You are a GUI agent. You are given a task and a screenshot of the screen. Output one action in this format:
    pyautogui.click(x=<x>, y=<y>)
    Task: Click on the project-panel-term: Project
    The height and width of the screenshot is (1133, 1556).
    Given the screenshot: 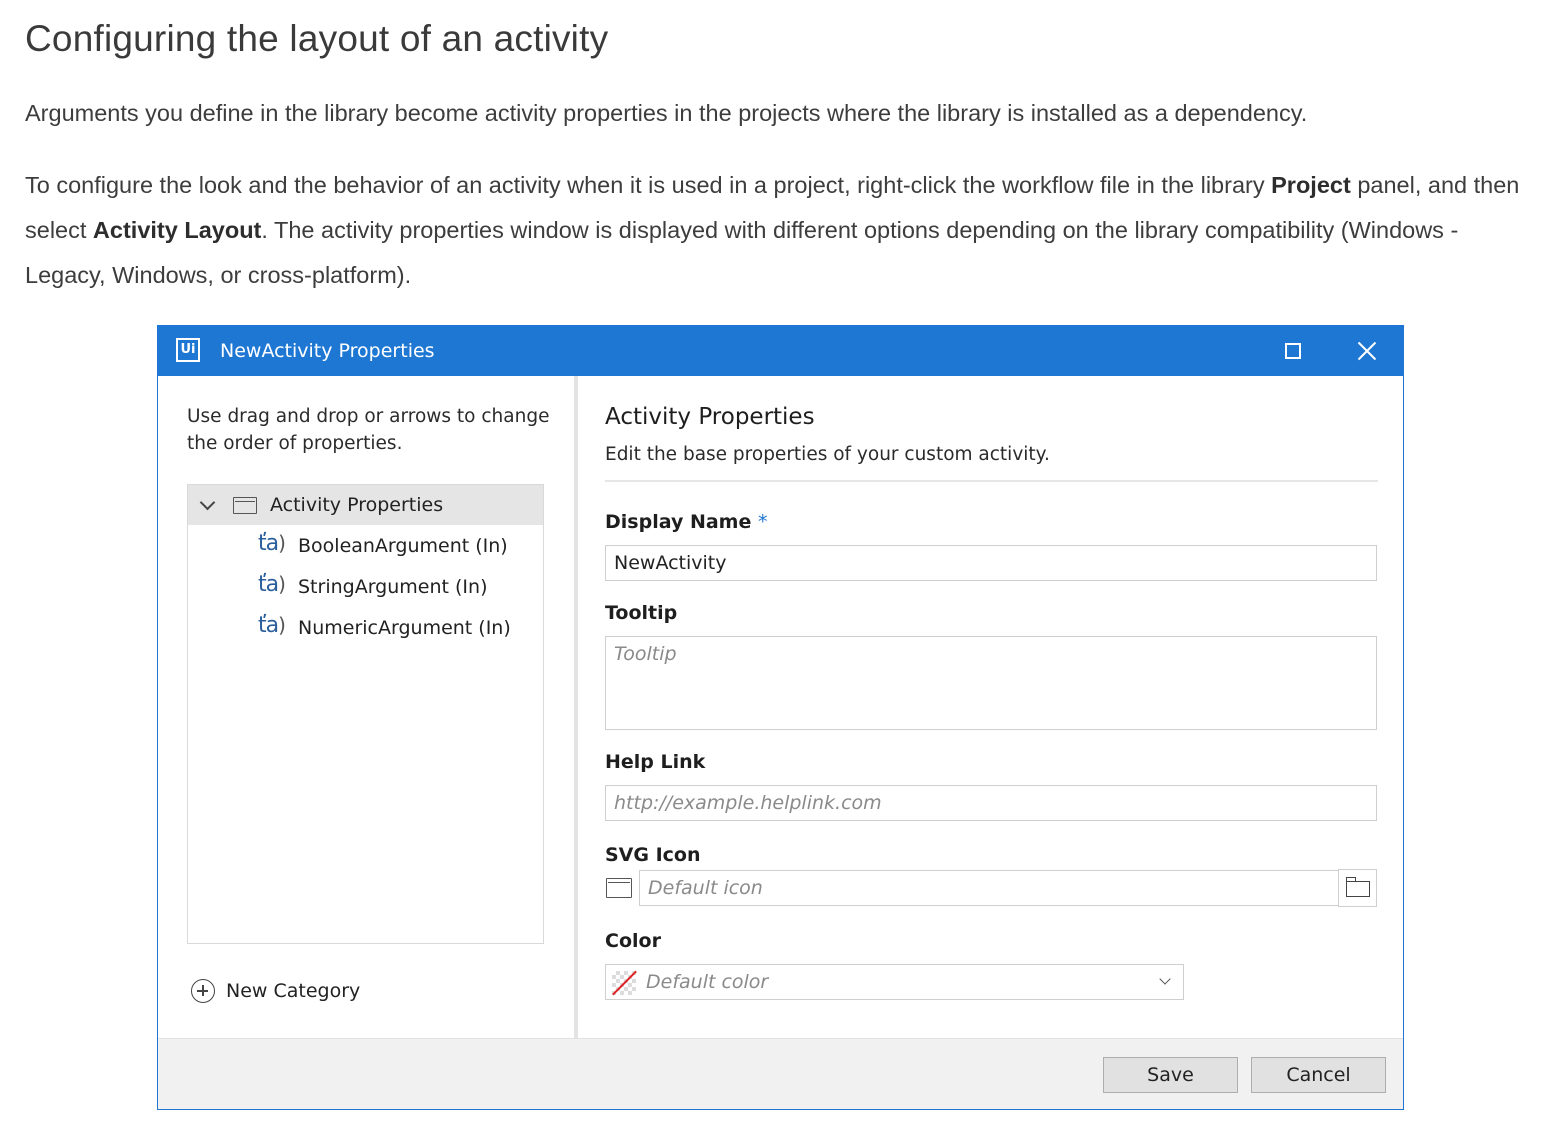 What is the action you would take?
    pyautogui.click(x=1311, y=185)
    